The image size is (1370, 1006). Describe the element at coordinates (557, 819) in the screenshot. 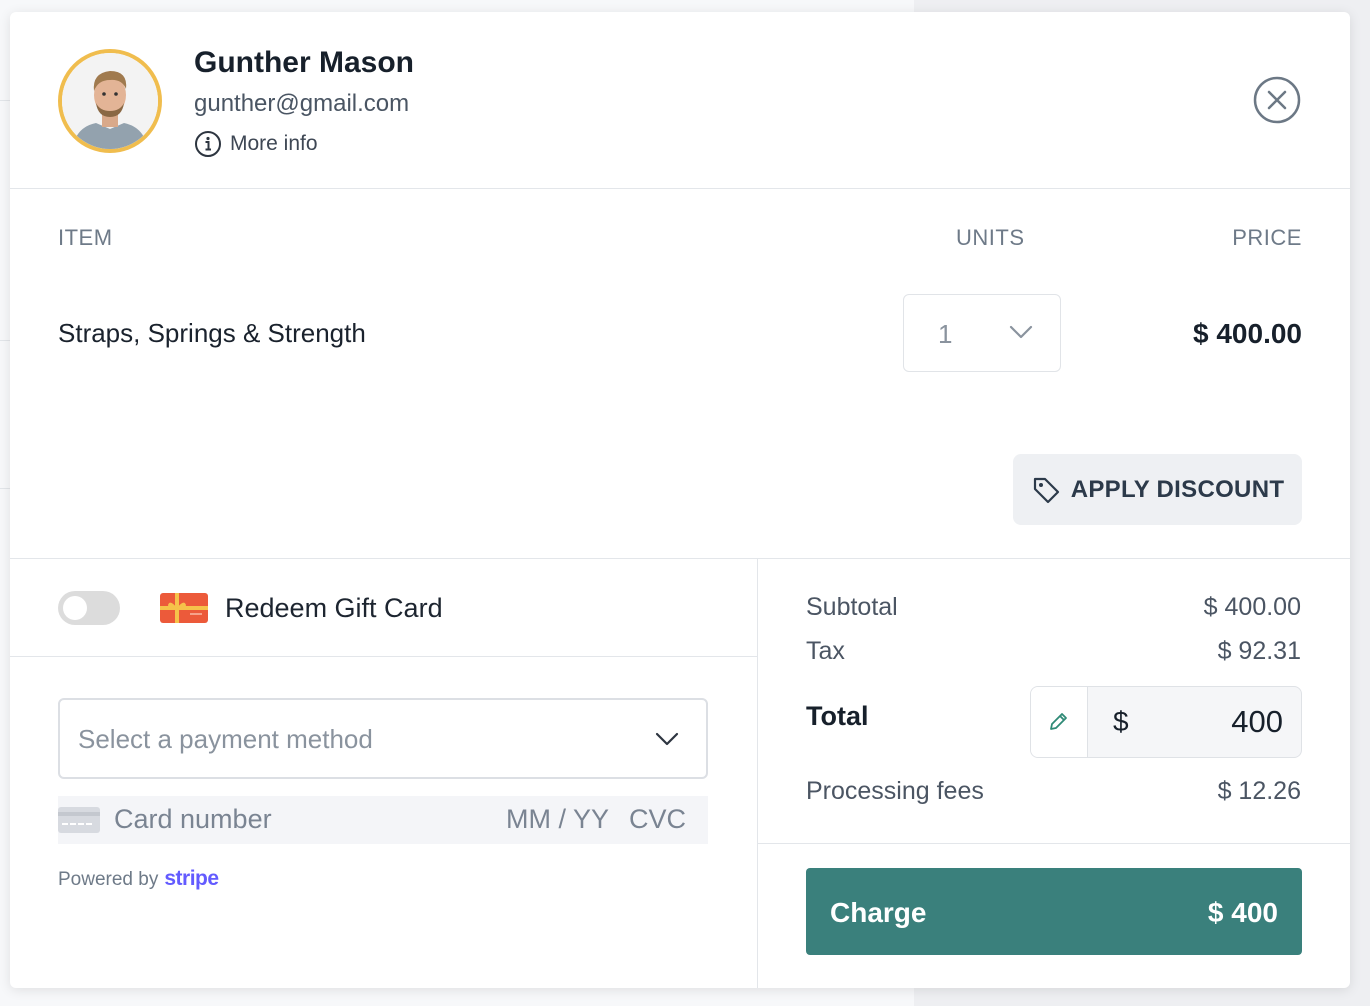

I see `card-expiry-input: MM / YY` at that location.